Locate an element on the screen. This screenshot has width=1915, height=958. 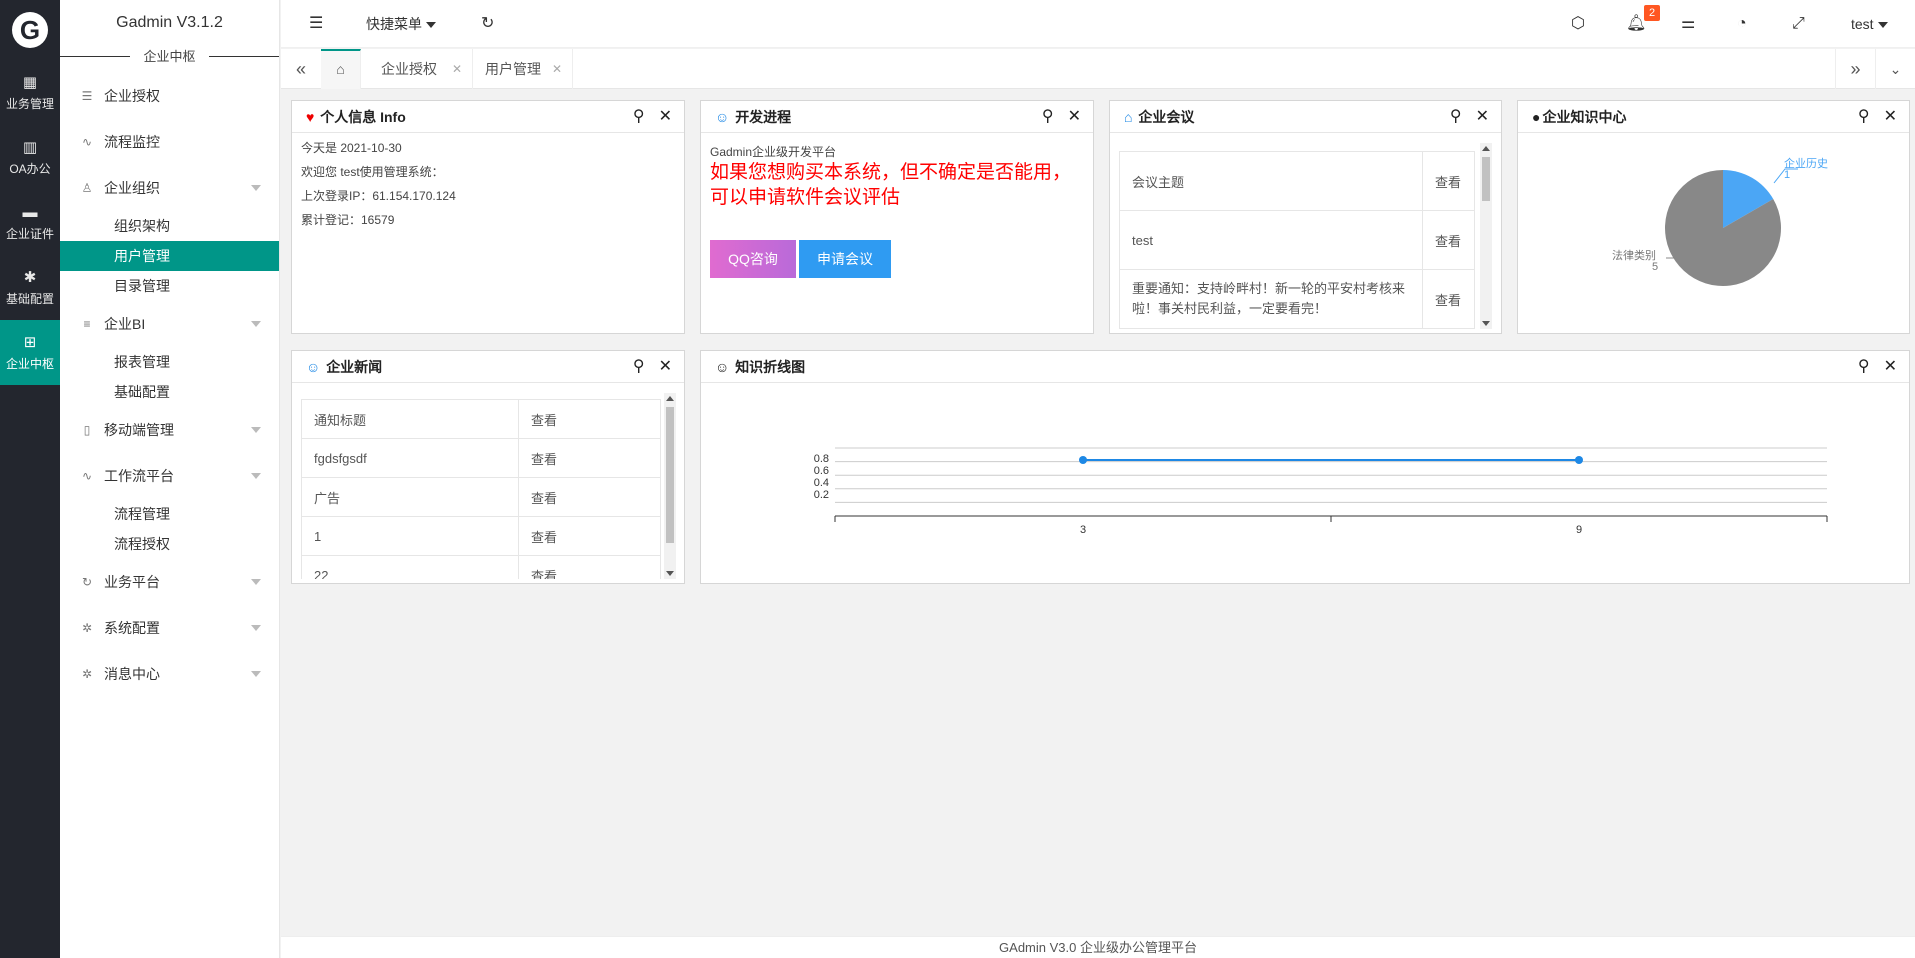
icon-rail: G ▦ 业务管理 ▥ OA办公 ▬ 企业证件 ✱ 基础配置 ⊞ 企业中枢 is located at coordinates (30, 479).